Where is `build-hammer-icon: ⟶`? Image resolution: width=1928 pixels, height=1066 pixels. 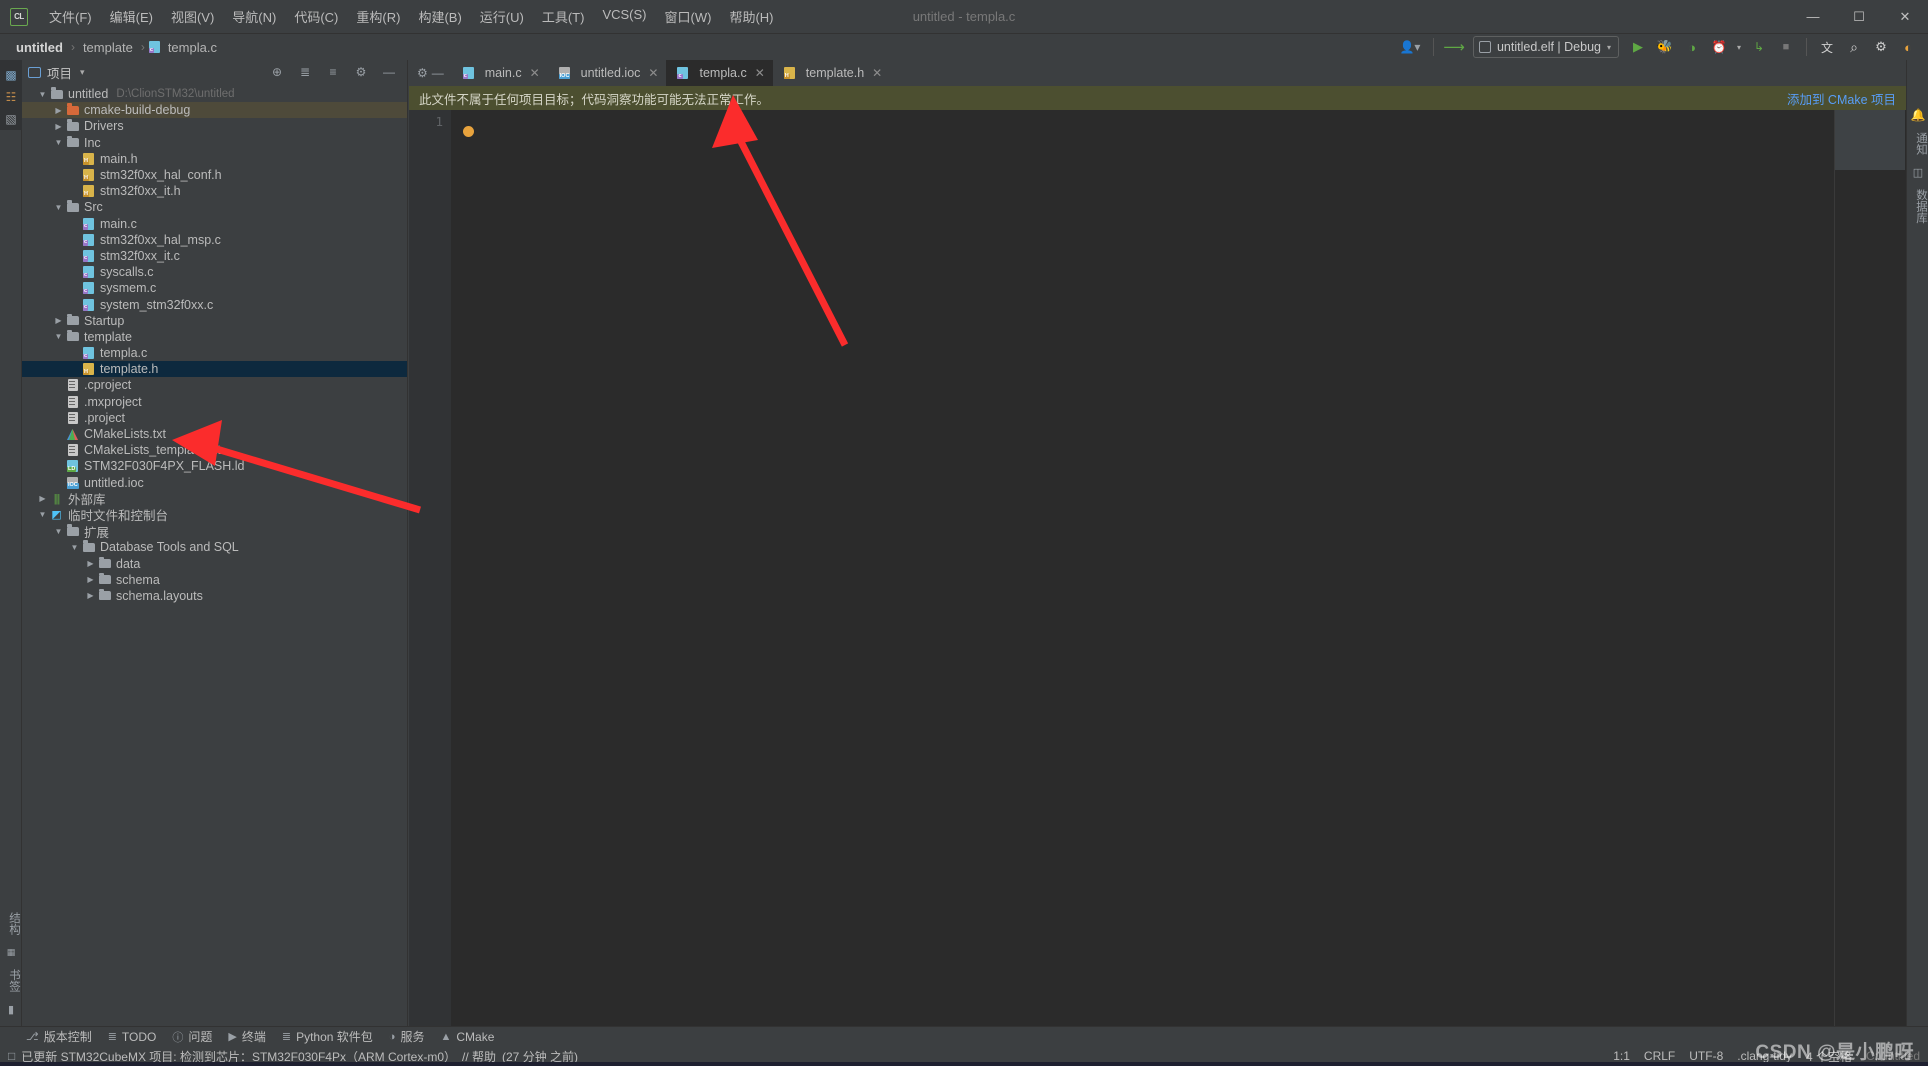
build-hammer-icon: ⟶ is located at coordinates (1454, 47).